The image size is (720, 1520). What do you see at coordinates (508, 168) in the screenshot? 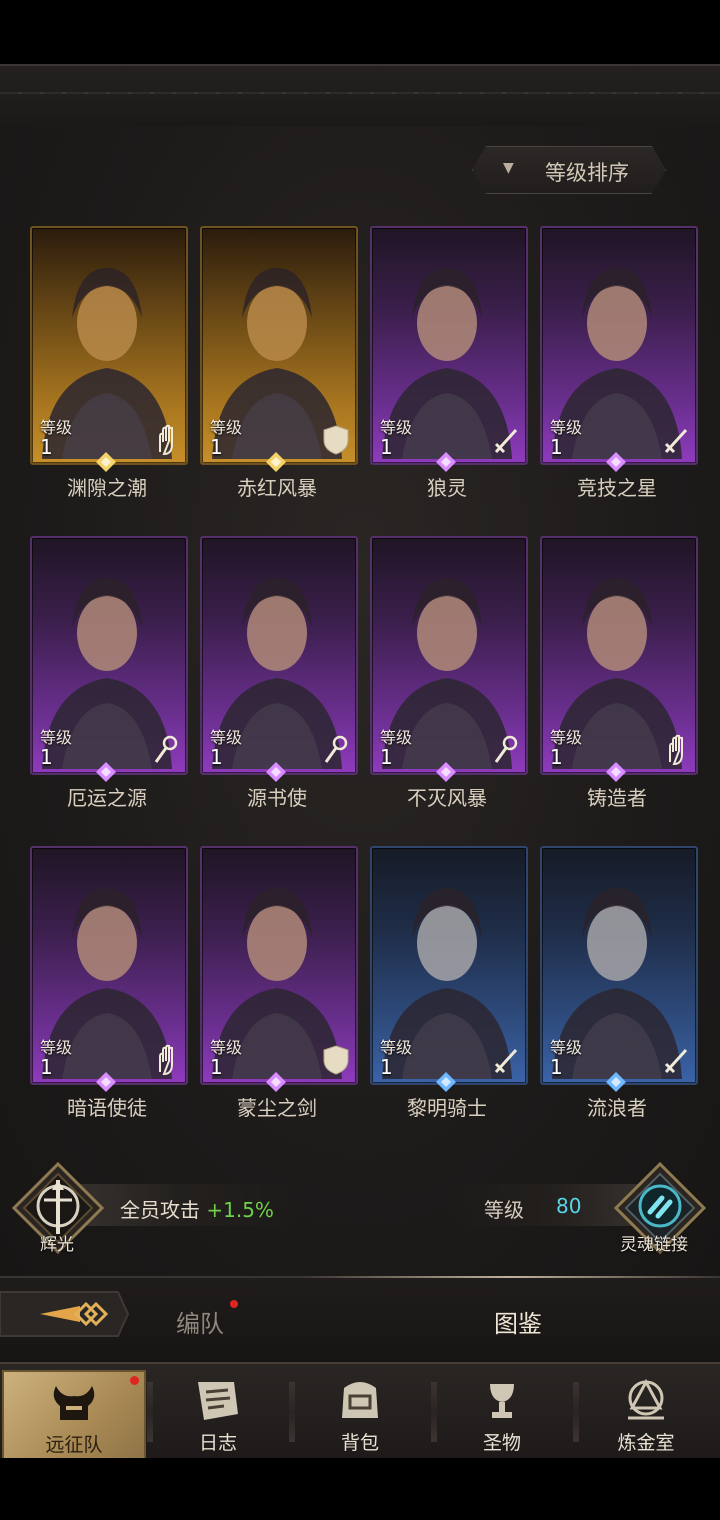
I see `dropdown-triangle-icon: ▼` at bounding box center [508, 168].